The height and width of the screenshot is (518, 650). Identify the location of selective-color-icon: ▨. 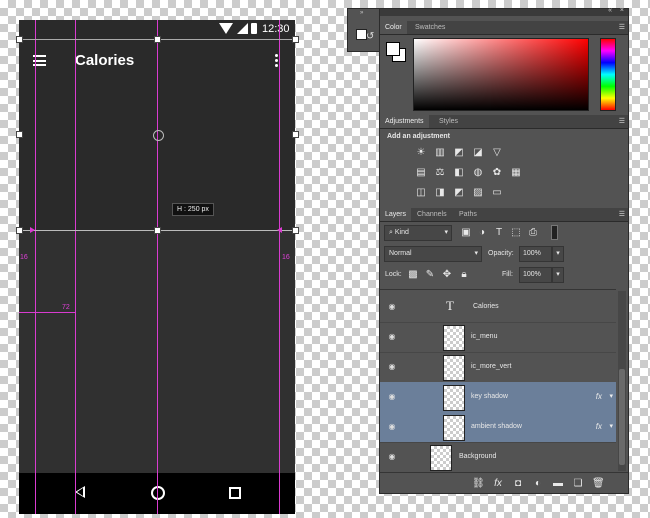
(478, 192).